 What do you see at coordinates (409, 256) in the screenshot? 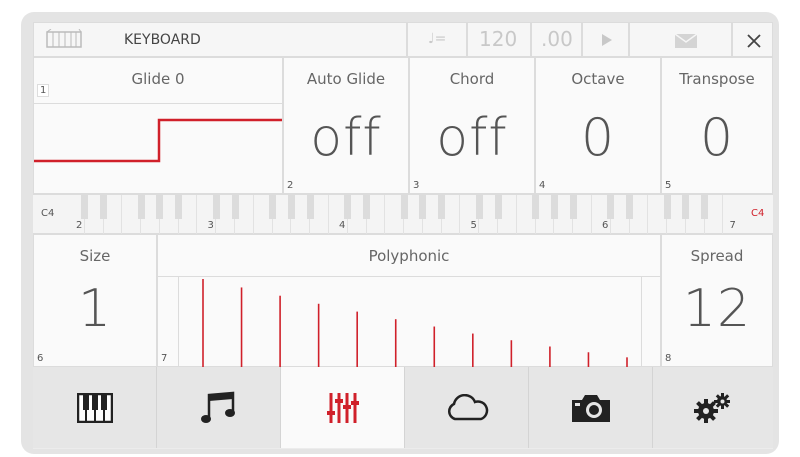
I see `polyphonic-label: Polyphonic` at bounding box center [409, 256].